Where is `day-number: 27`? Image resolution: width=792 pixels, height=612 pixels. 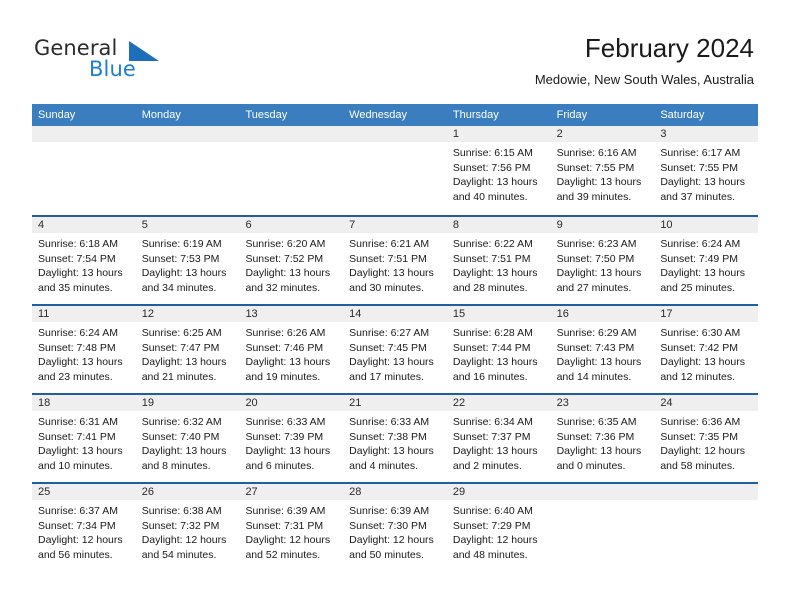
day-number: 27 is located at coordinates (291, 492).